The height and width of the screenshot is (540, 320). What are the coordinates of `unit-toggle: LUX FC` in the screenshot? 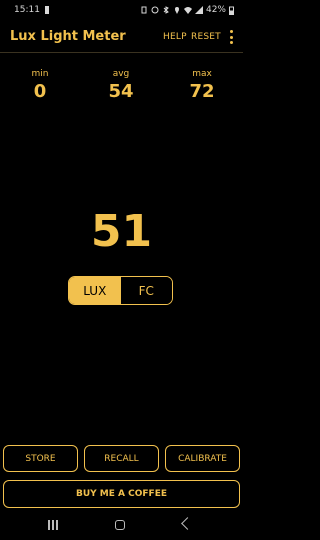 It's located at (120, 290).